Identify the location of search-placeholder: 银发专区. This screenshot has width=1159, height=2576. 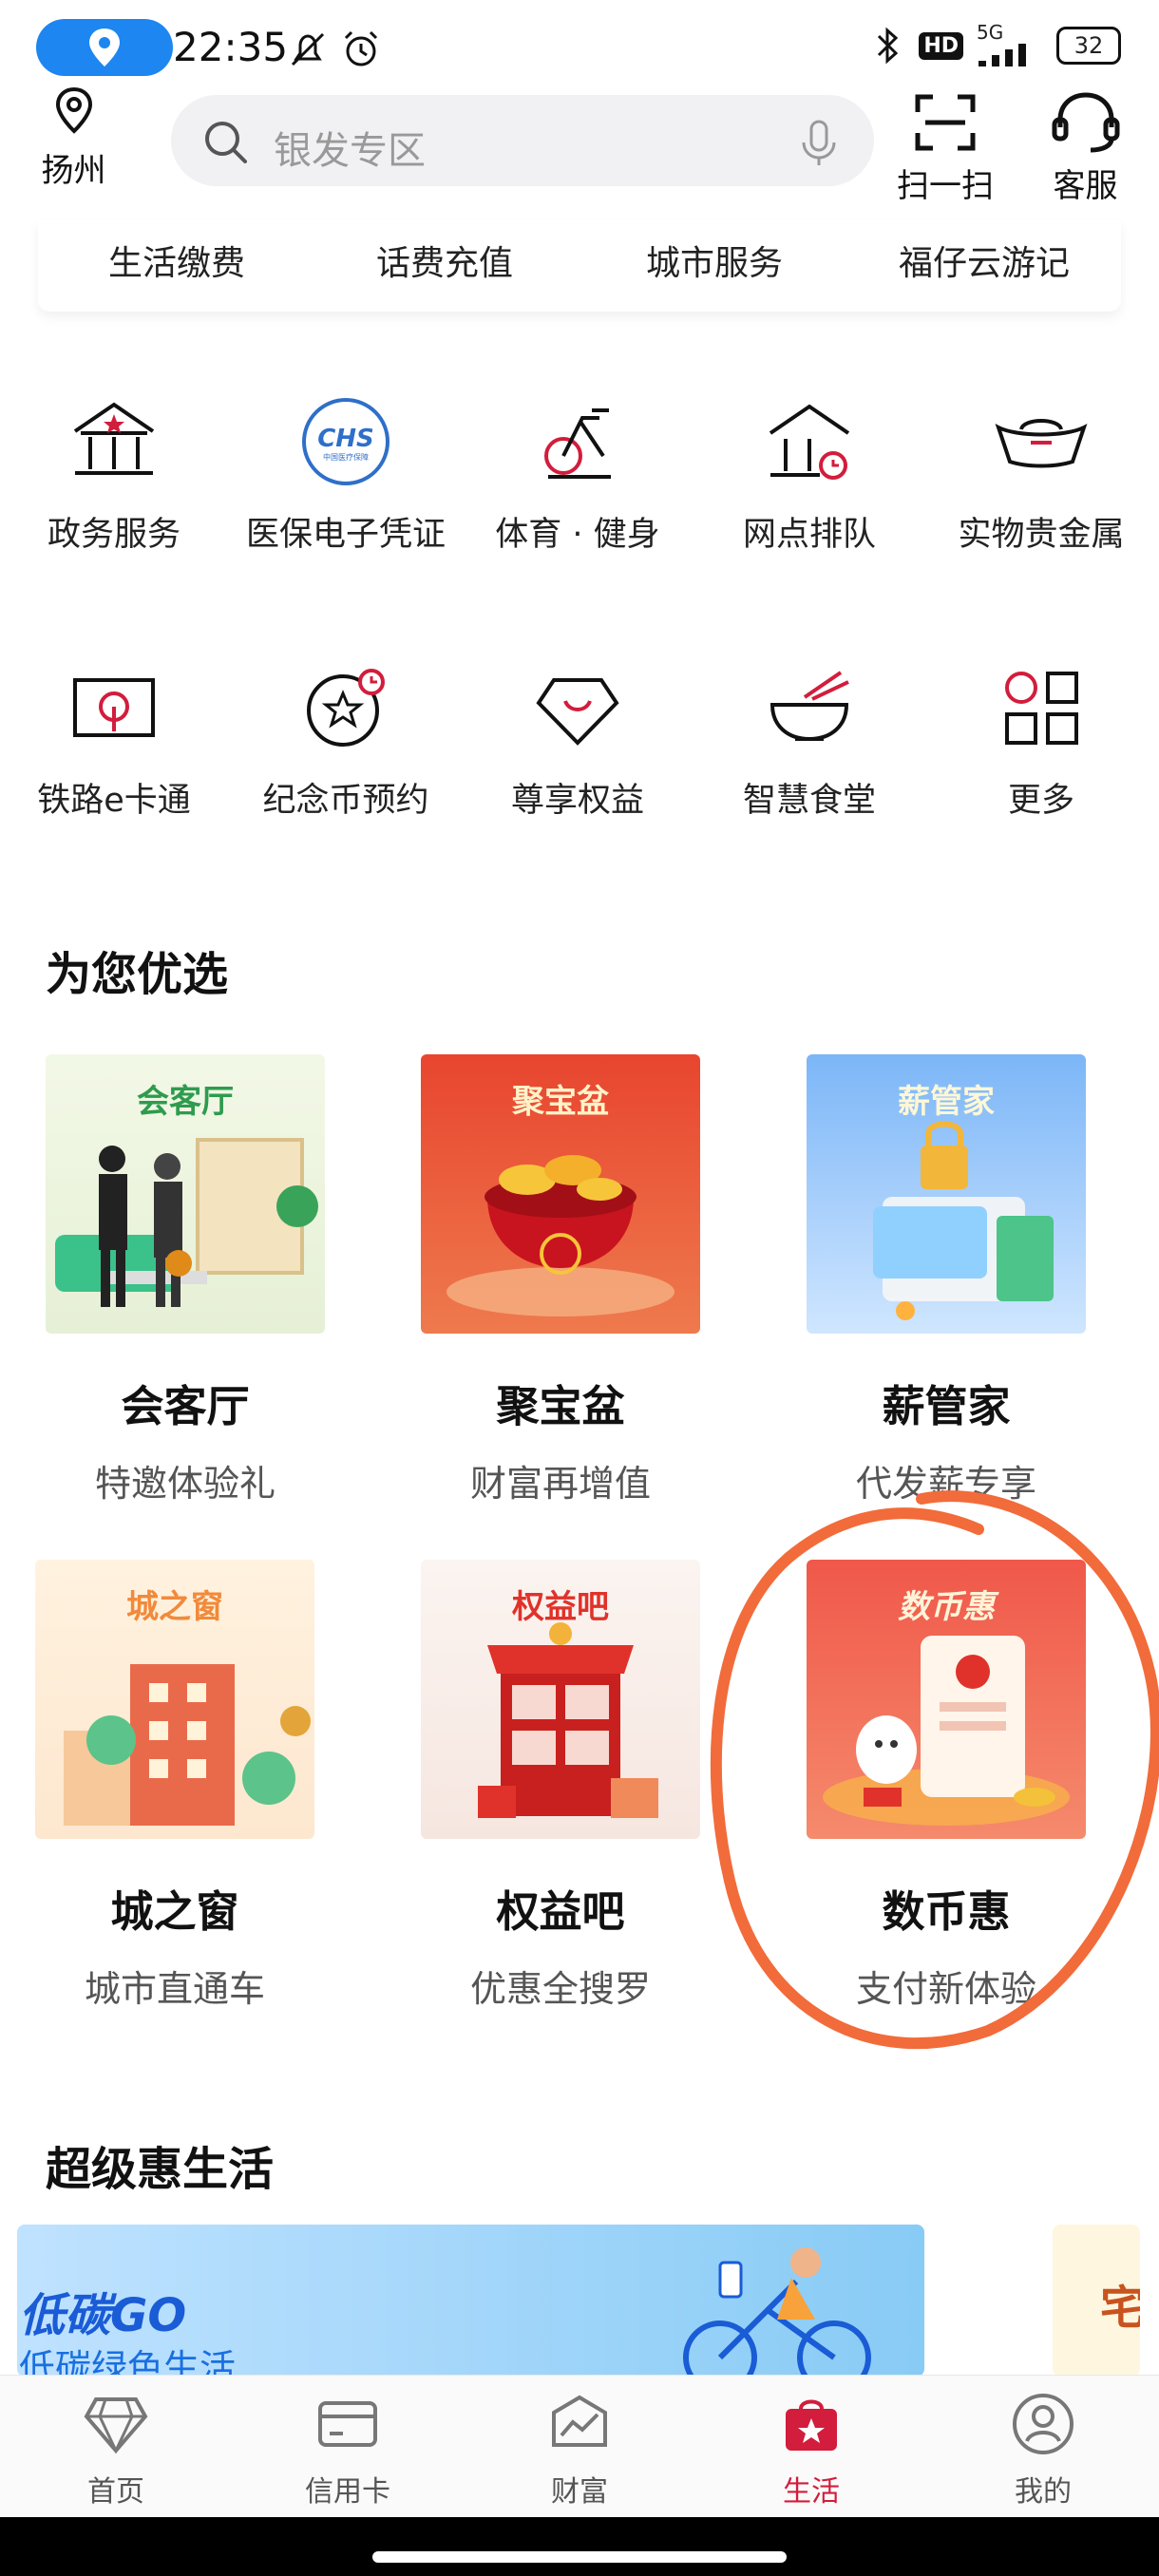
(350, 151).